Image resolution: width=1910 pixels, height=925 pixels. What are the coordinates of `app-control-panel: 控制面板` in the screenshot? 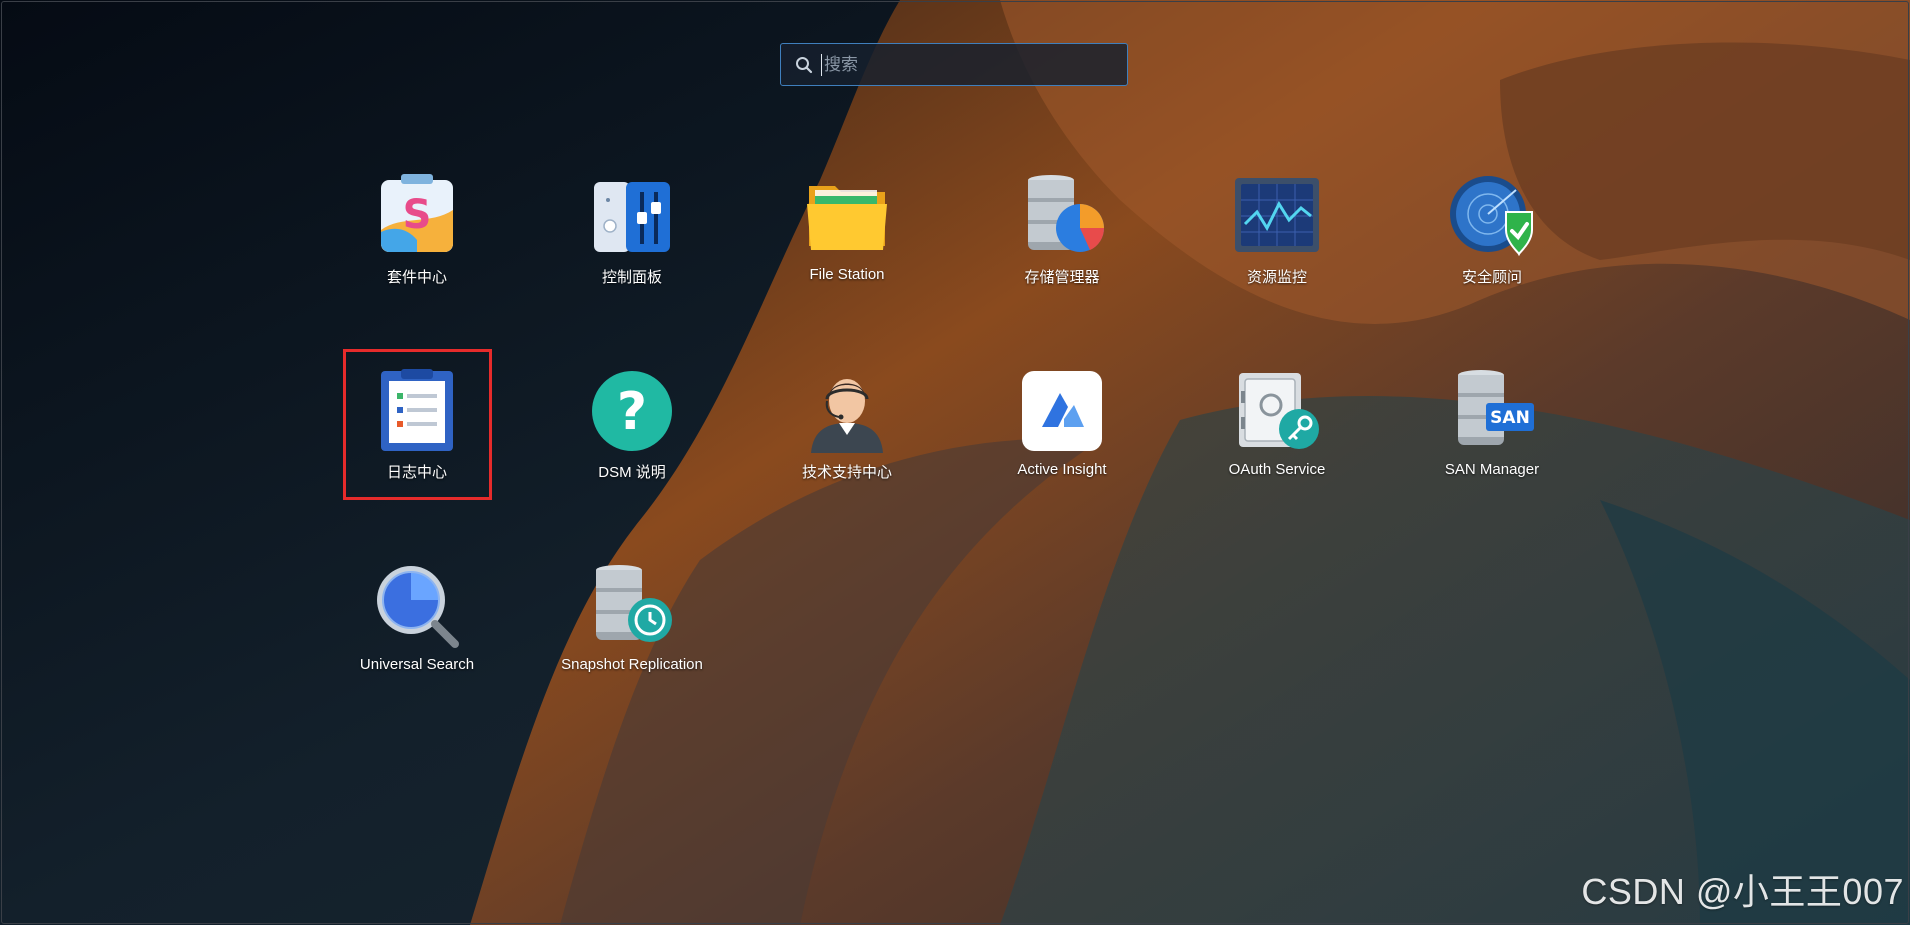 It's located at (632, 230).